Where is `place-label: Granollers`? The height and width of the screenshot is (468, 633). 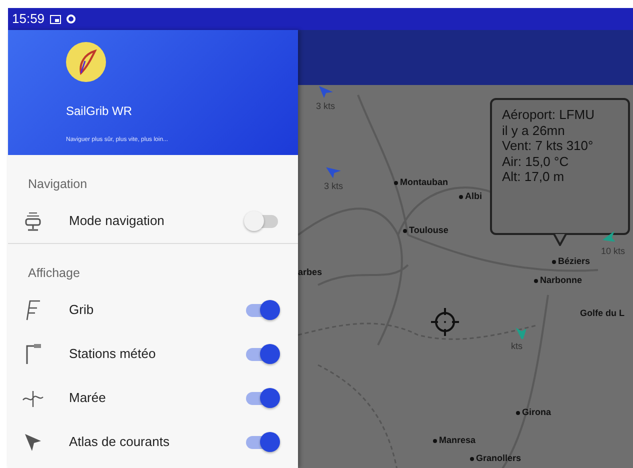 place-label: Granollers is located at coordinates (499, 458).